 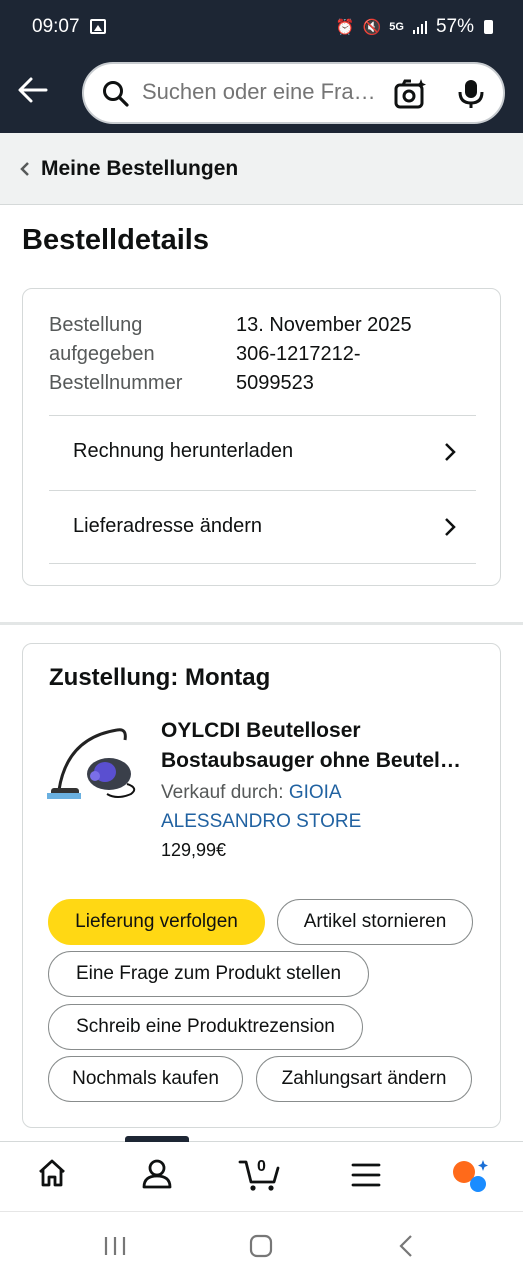 I want to click on seller-info: Verkauf durch: GIOIA ALESSANDRO STORE, so click(x=321, y=807).